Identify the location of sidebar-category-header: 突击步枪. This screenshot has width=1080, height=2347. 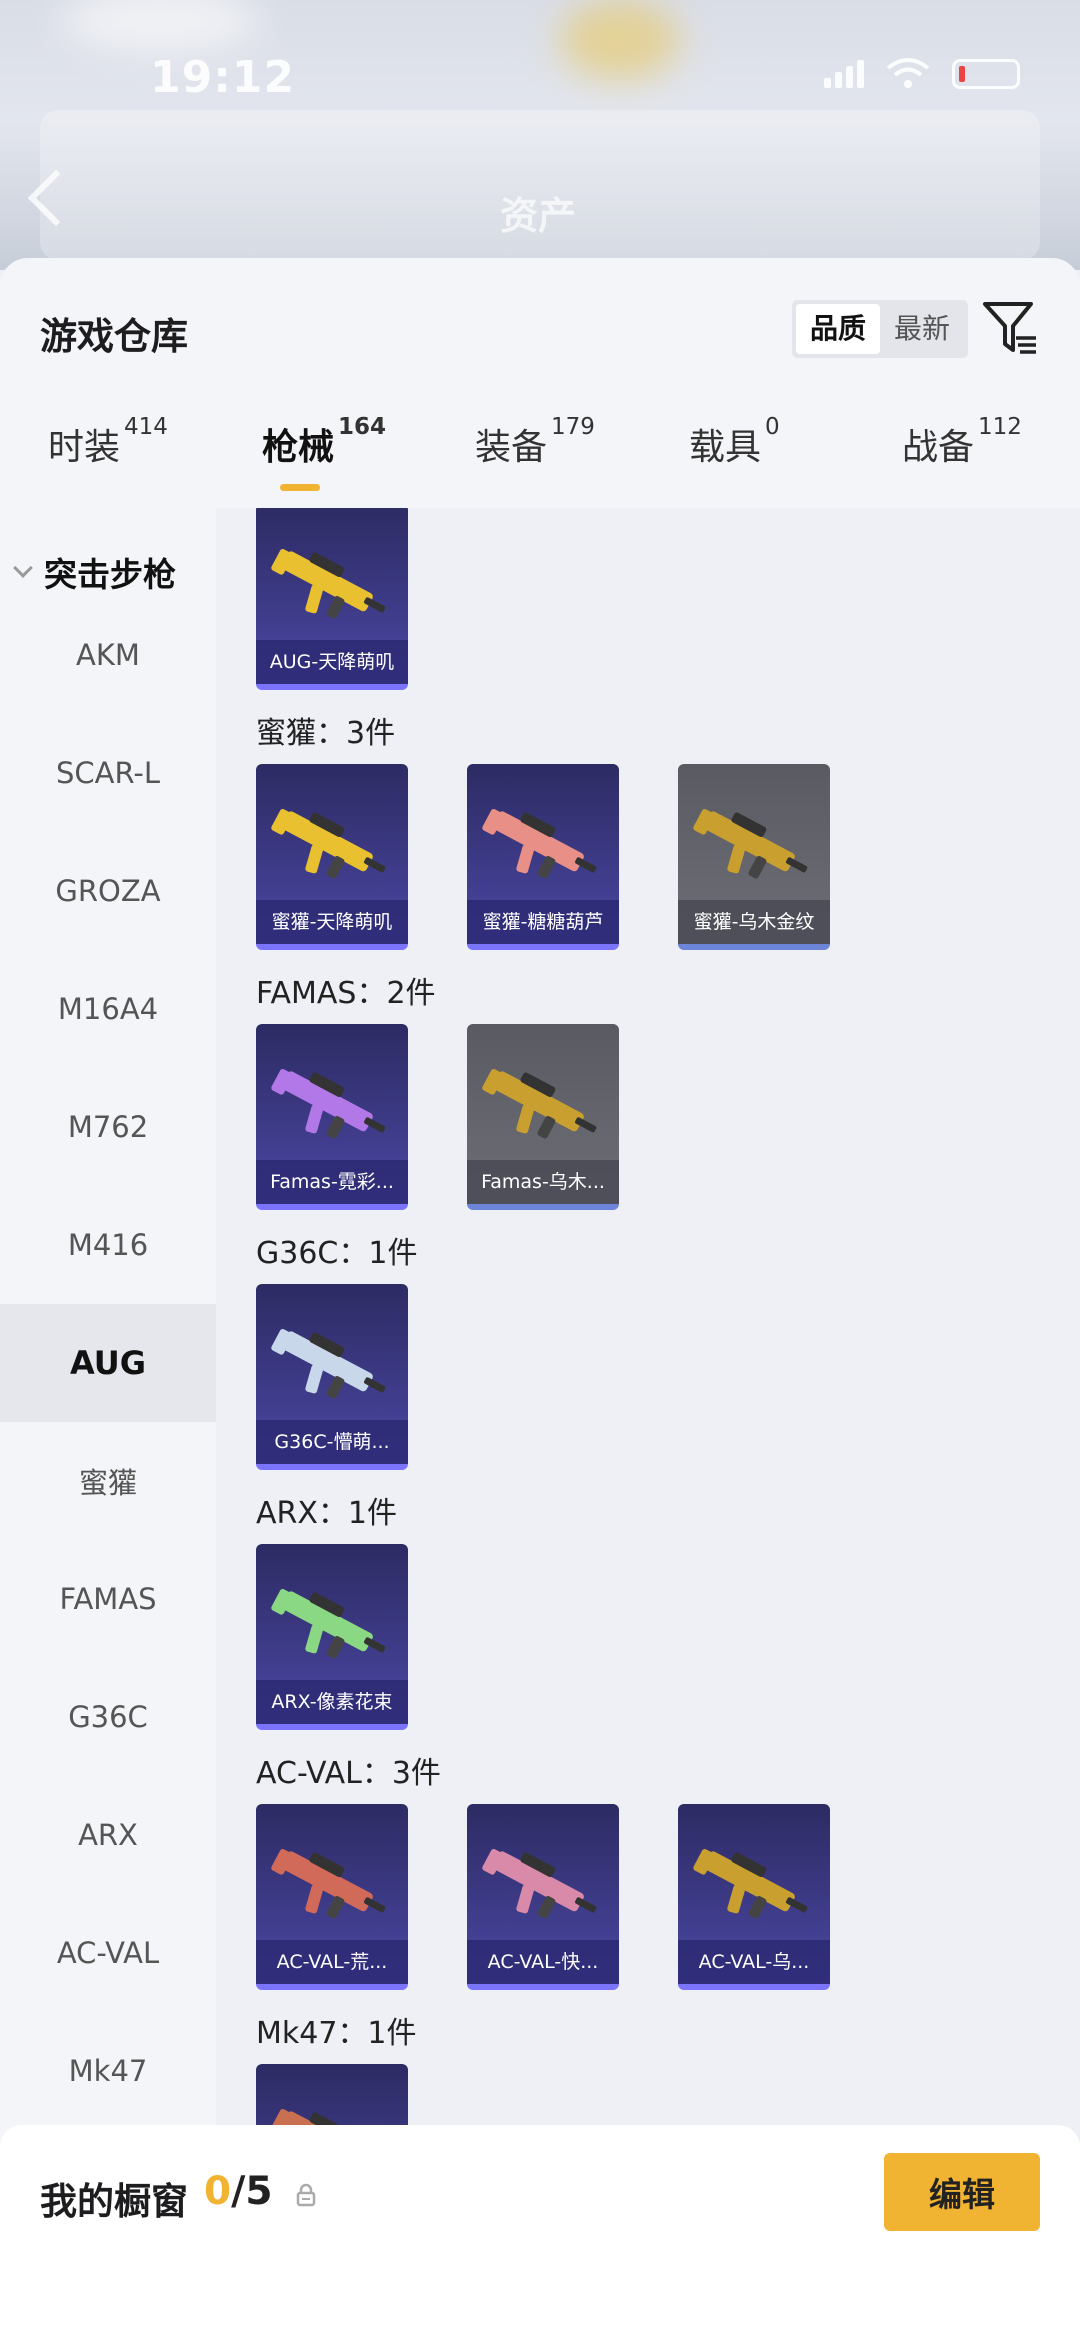
(94, 572).